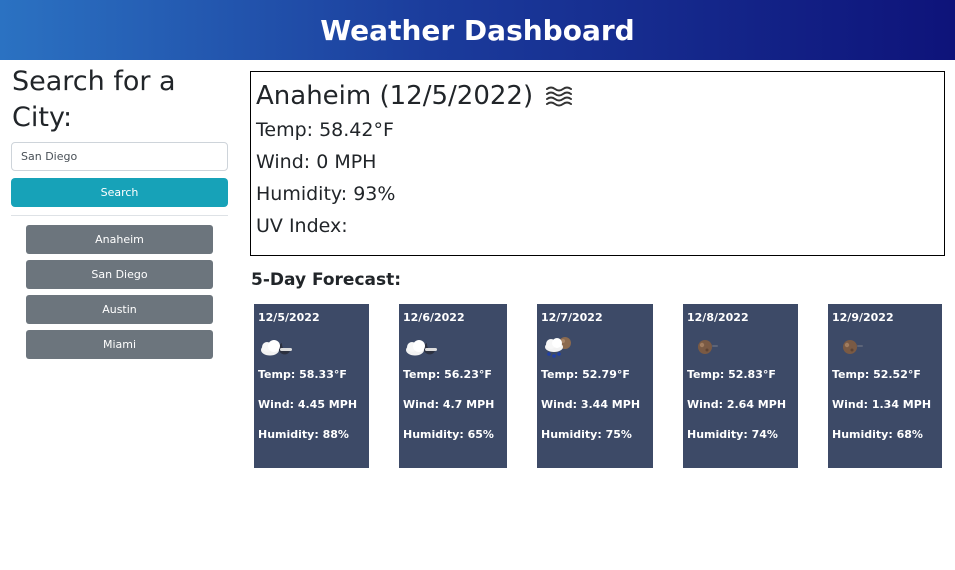 This screenshot has height=570, width=955. I want to click on forecast-heading: 5-Day Forecast:, so click(326, 280).